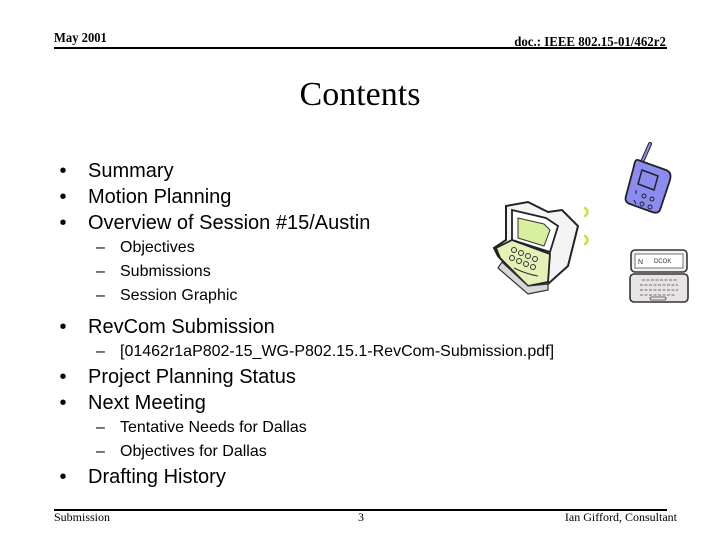 Image resolution: width=720 pixels, height=540 pixels. Describe the element at coordinates (305, 477) in the screenshot. I see `outline-item-drafting-history: • Drafting History` at that location.